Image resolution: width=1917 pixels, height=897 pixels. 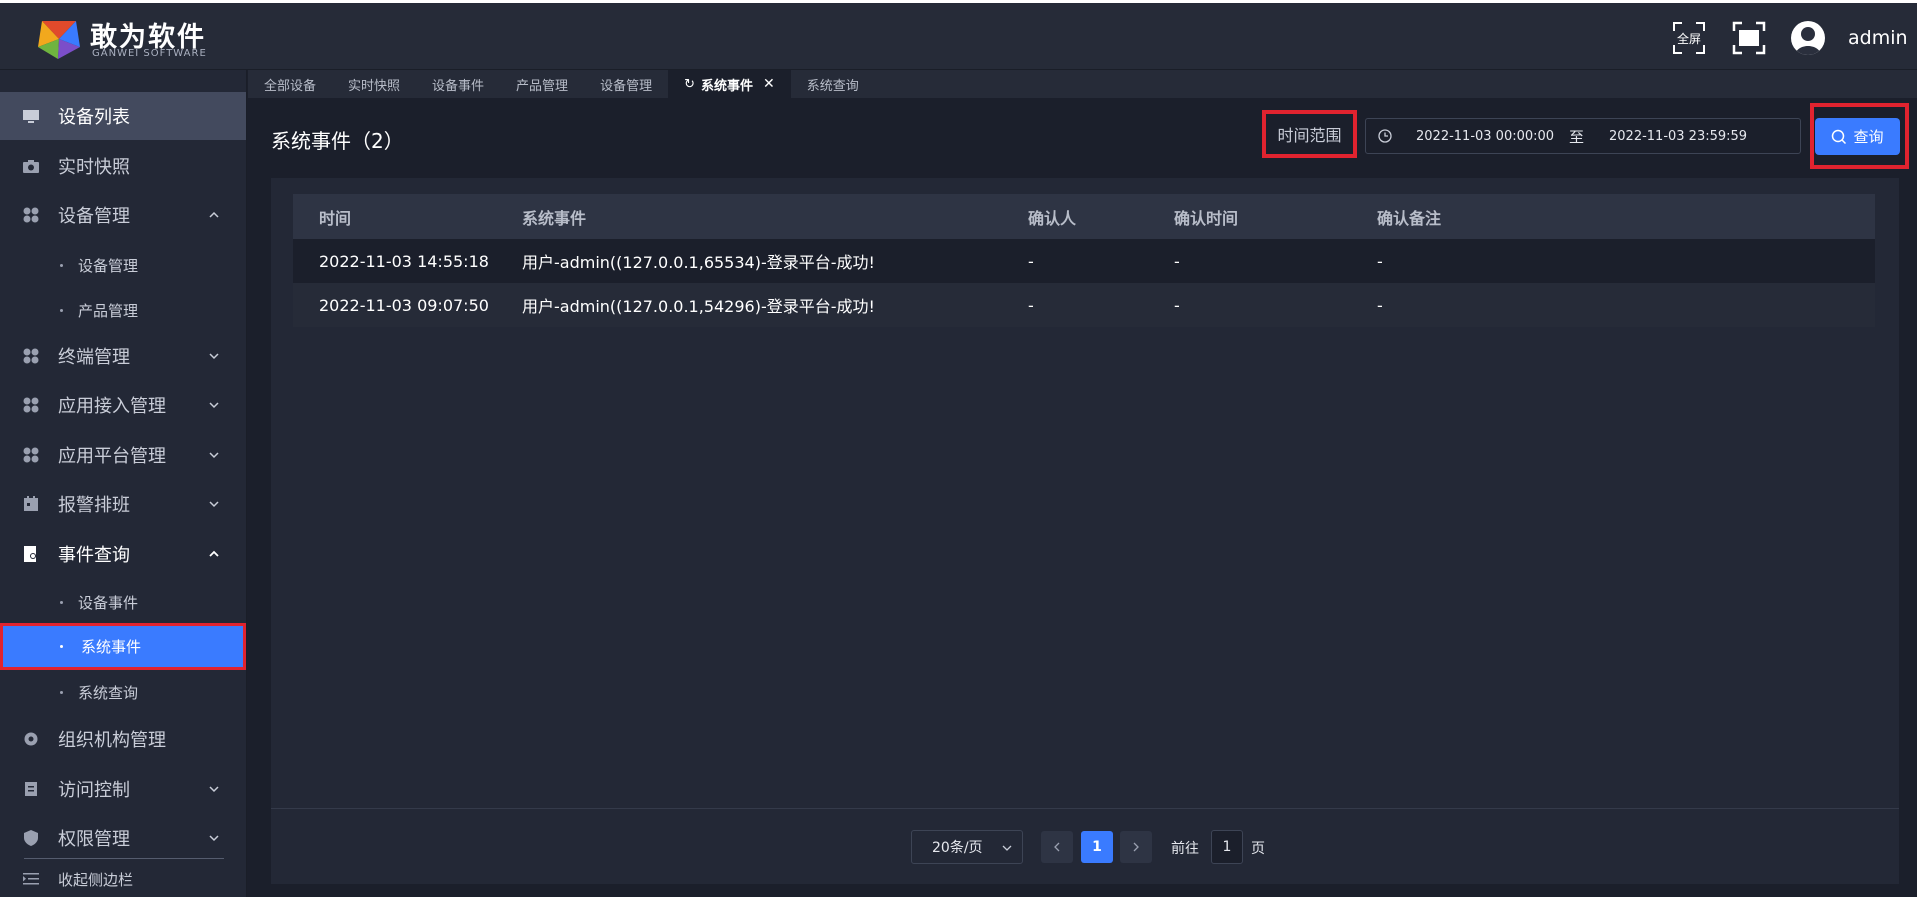 What do you see at coordinates (123, 602) in the screenshot?
I see `sidebar-subitem-device-events: 设备事件` at bounding box center [123, 602].